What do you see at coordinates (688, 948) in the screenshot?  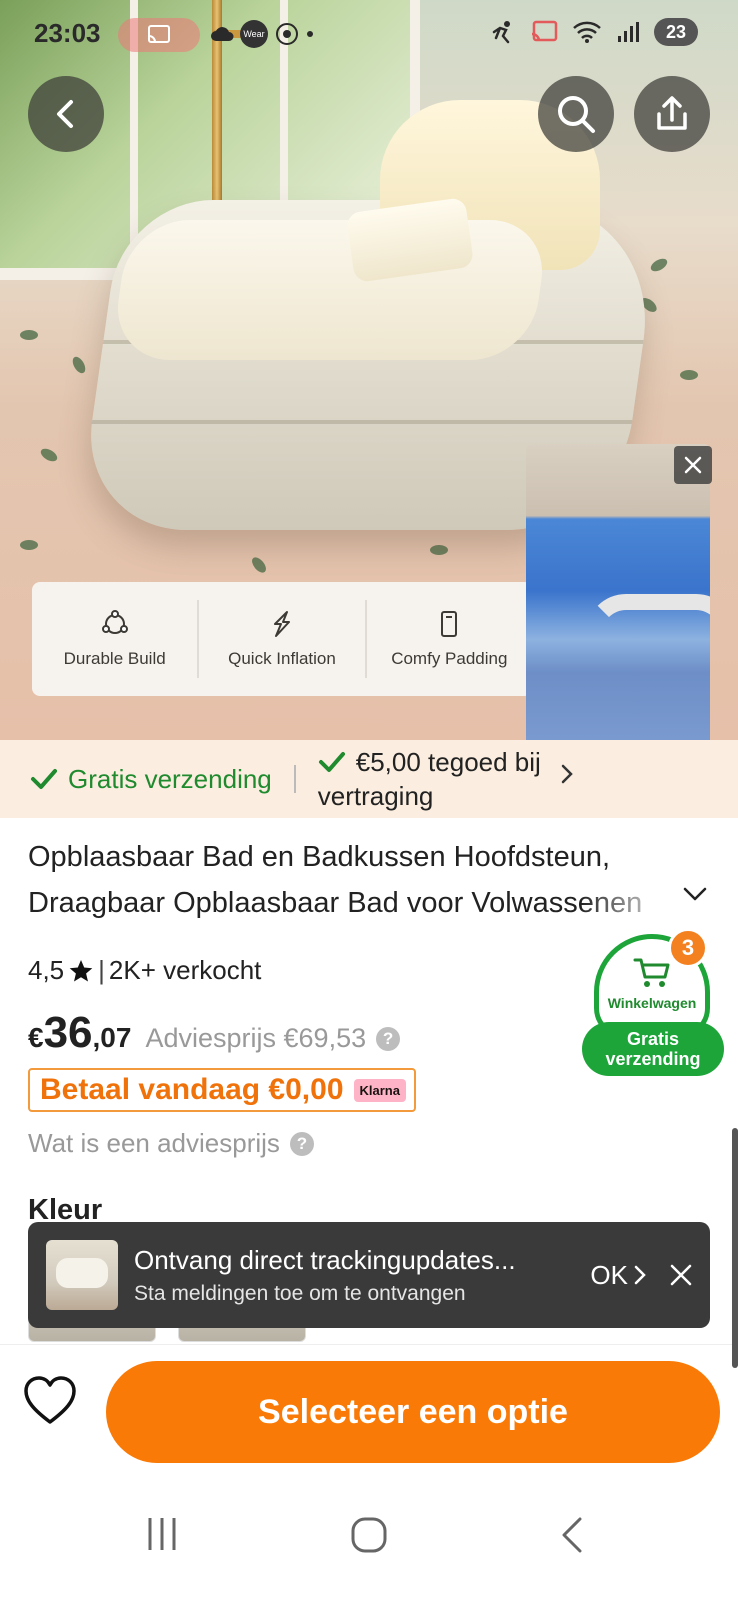 I see `cart-count-badge: 3` at bounding box center [688, 948].